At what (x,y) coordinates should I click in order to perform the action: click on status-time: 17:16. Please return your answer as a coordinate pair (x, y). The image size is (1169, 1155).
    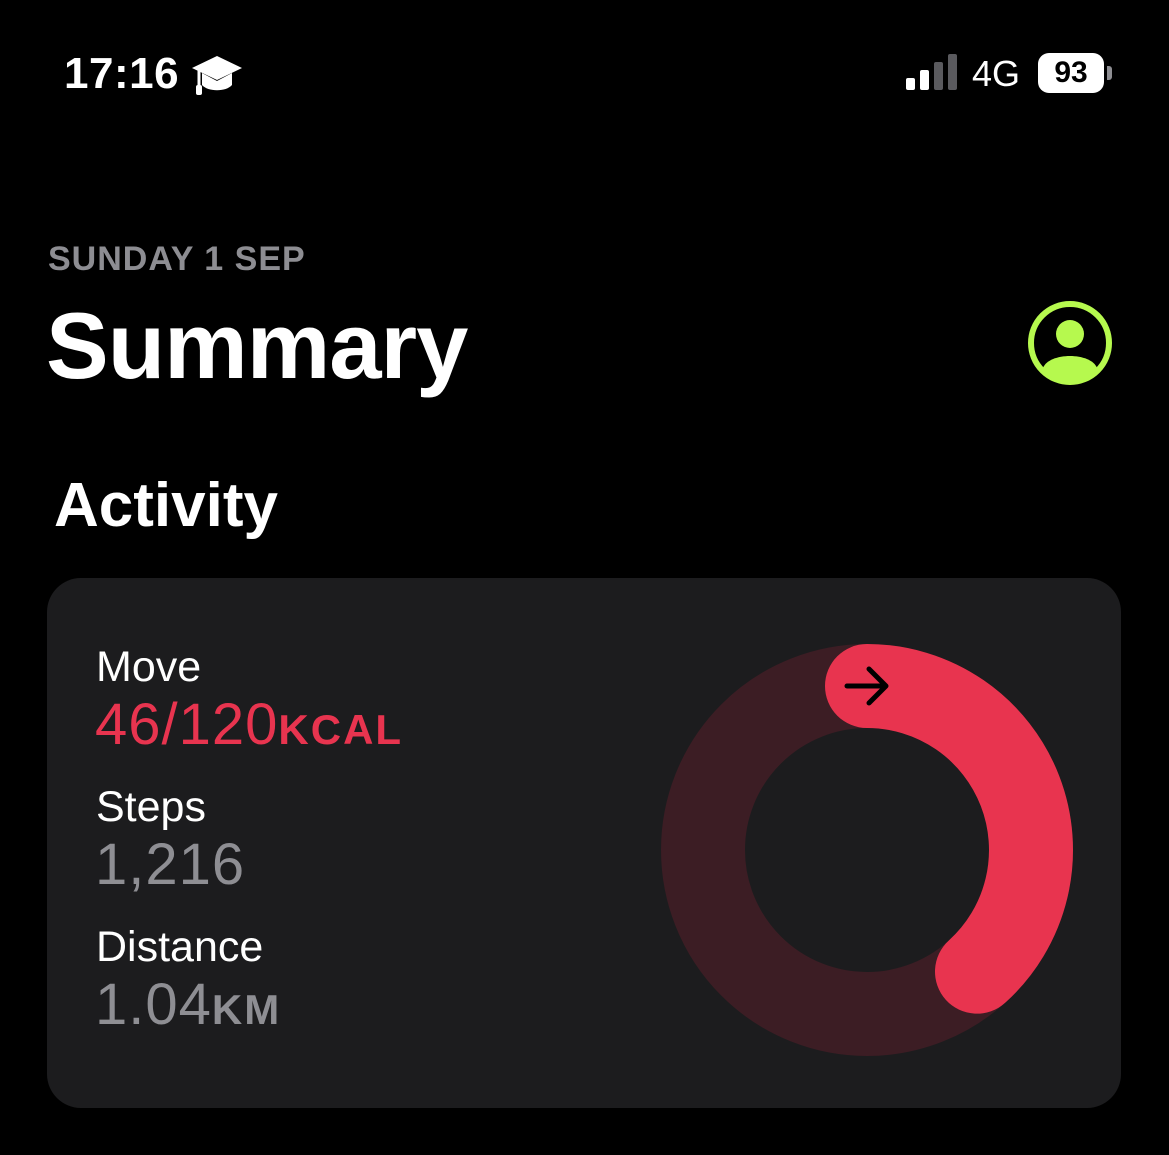
    Looking at the image, I should click on (122, 73).